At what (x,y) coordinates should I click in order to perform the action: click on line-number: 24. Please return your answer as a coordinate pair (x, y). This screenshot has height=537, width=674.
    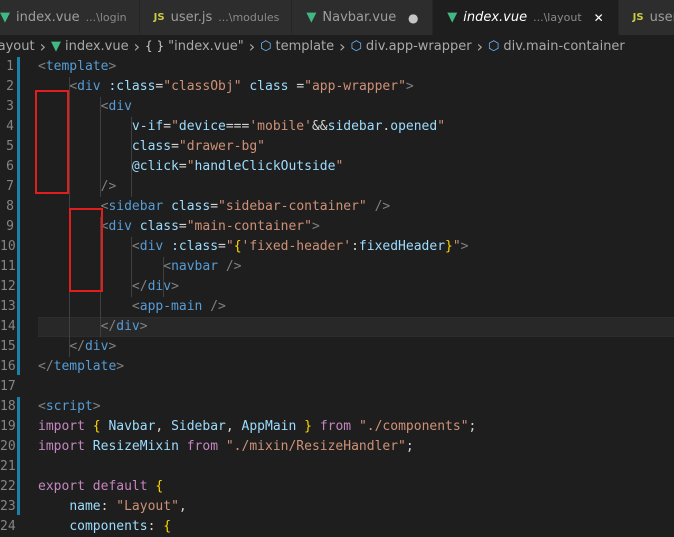
    Looking at the image, I should click on (8, 526).